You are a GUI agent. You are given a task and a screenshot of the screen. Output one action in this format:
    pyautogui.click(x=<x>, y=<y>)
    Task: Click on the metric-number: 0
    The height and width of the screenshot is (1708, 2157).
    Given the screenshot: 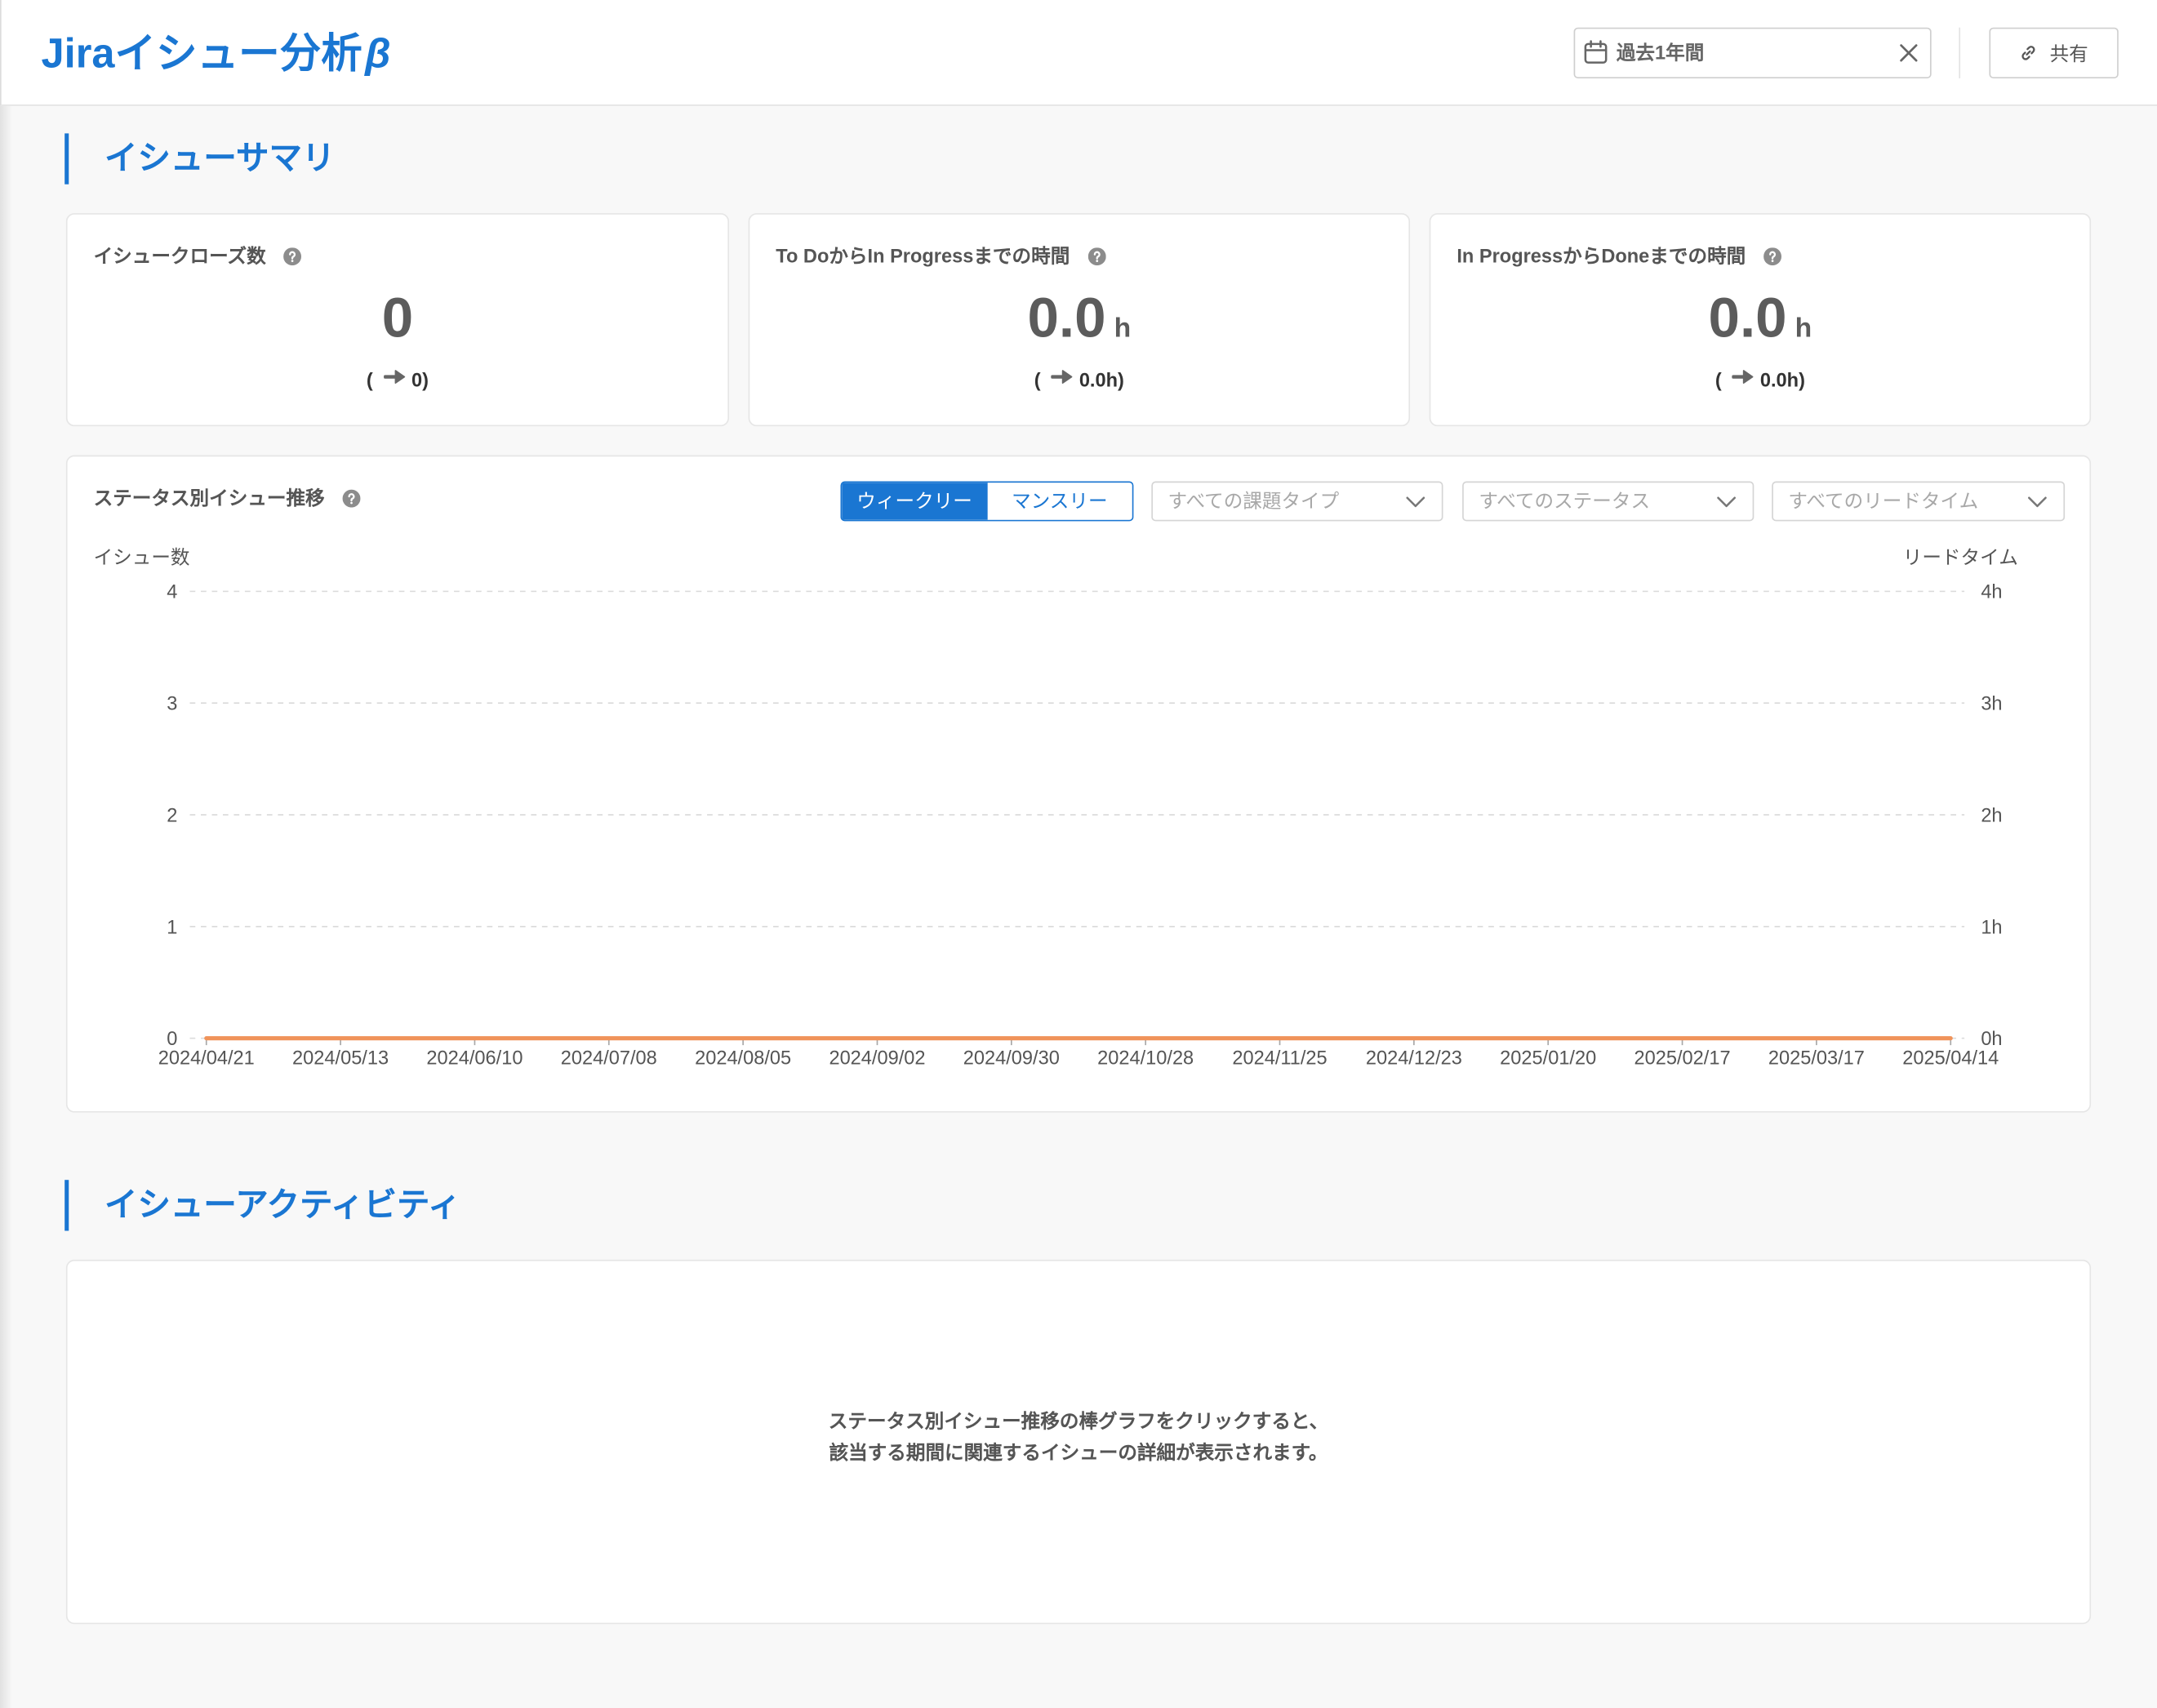 What is the action you would take?
    pyautogui.click(x=397, y=317)
    